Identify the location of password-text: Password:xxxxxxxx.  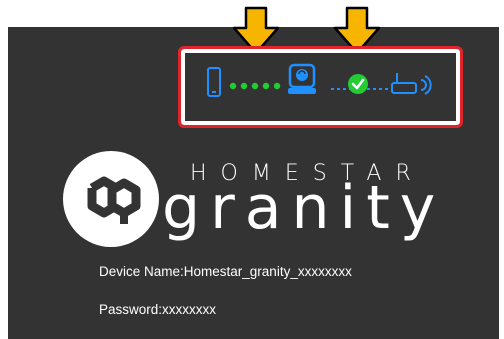
(158, 309).